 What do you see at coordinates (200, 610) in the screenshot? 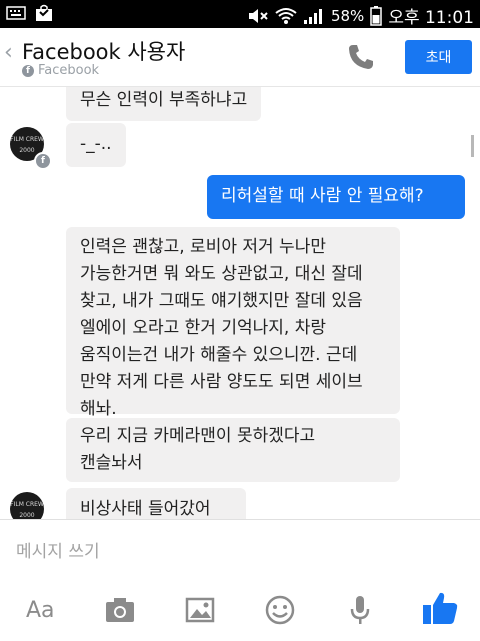
I see `gallery-icon` at bounding box center [200, 610].